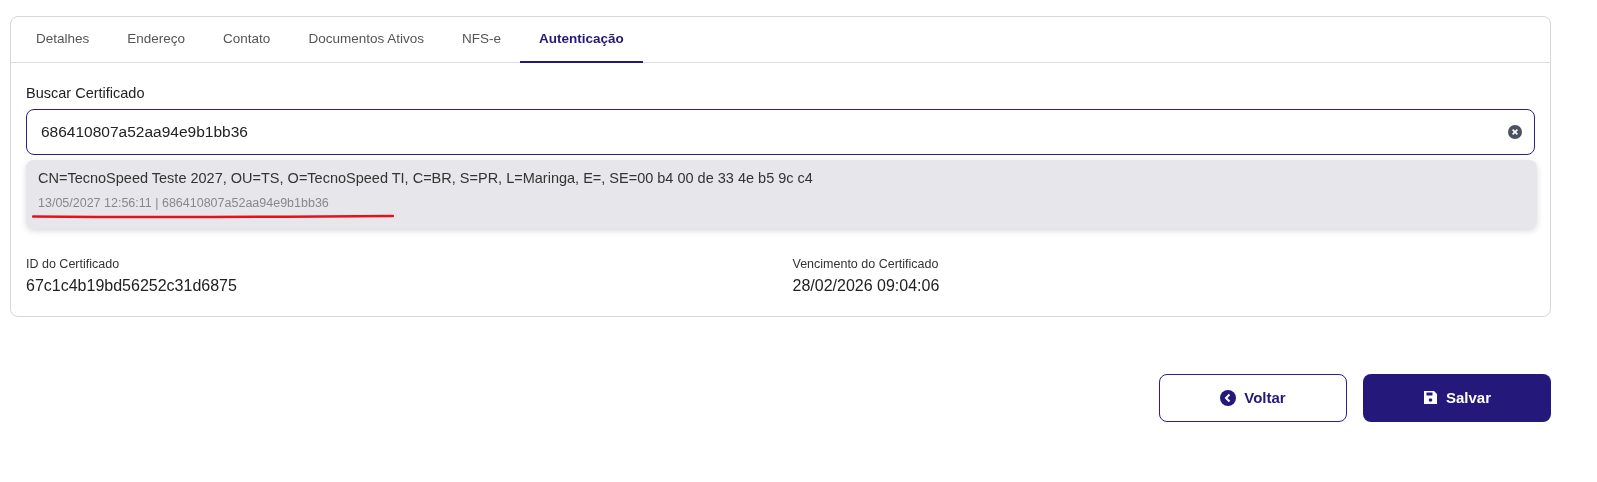  I want to click on field-value: 28/02/2026 09:04:06, so click(866, 285).